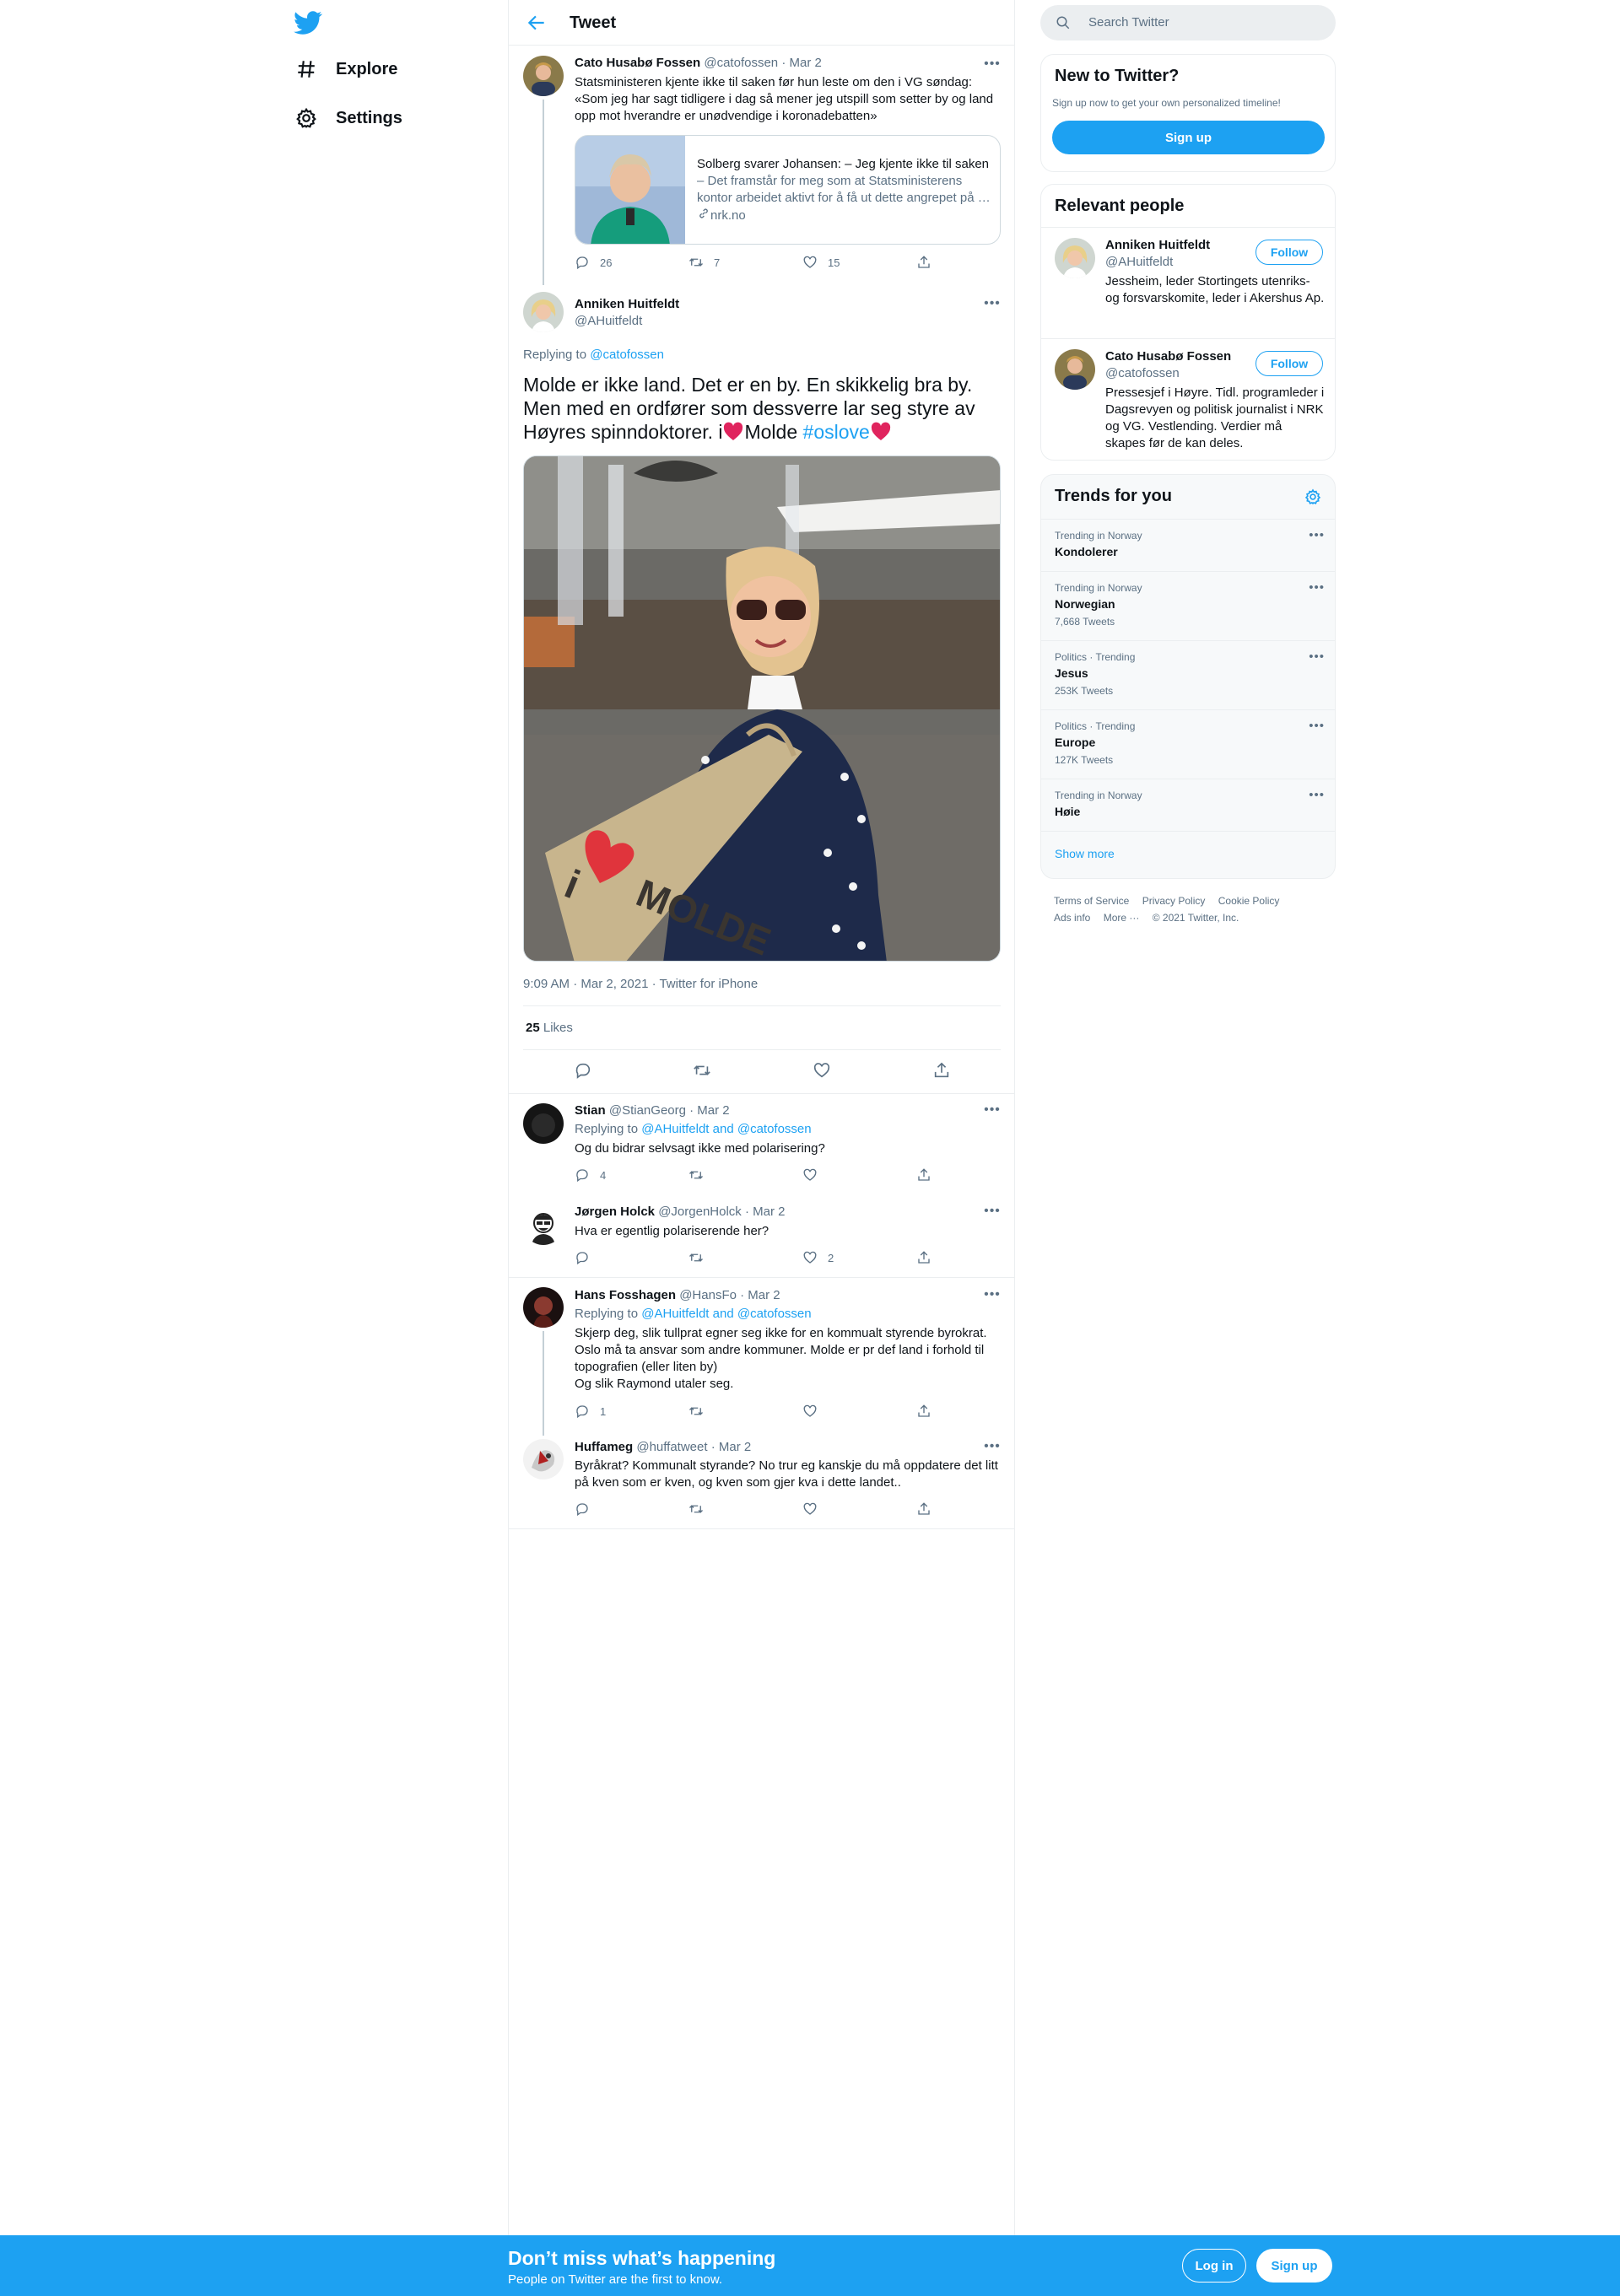 The width and height of the screenshot is (1620, 2296). I want to click on gear-icon, so click(1312, 498).